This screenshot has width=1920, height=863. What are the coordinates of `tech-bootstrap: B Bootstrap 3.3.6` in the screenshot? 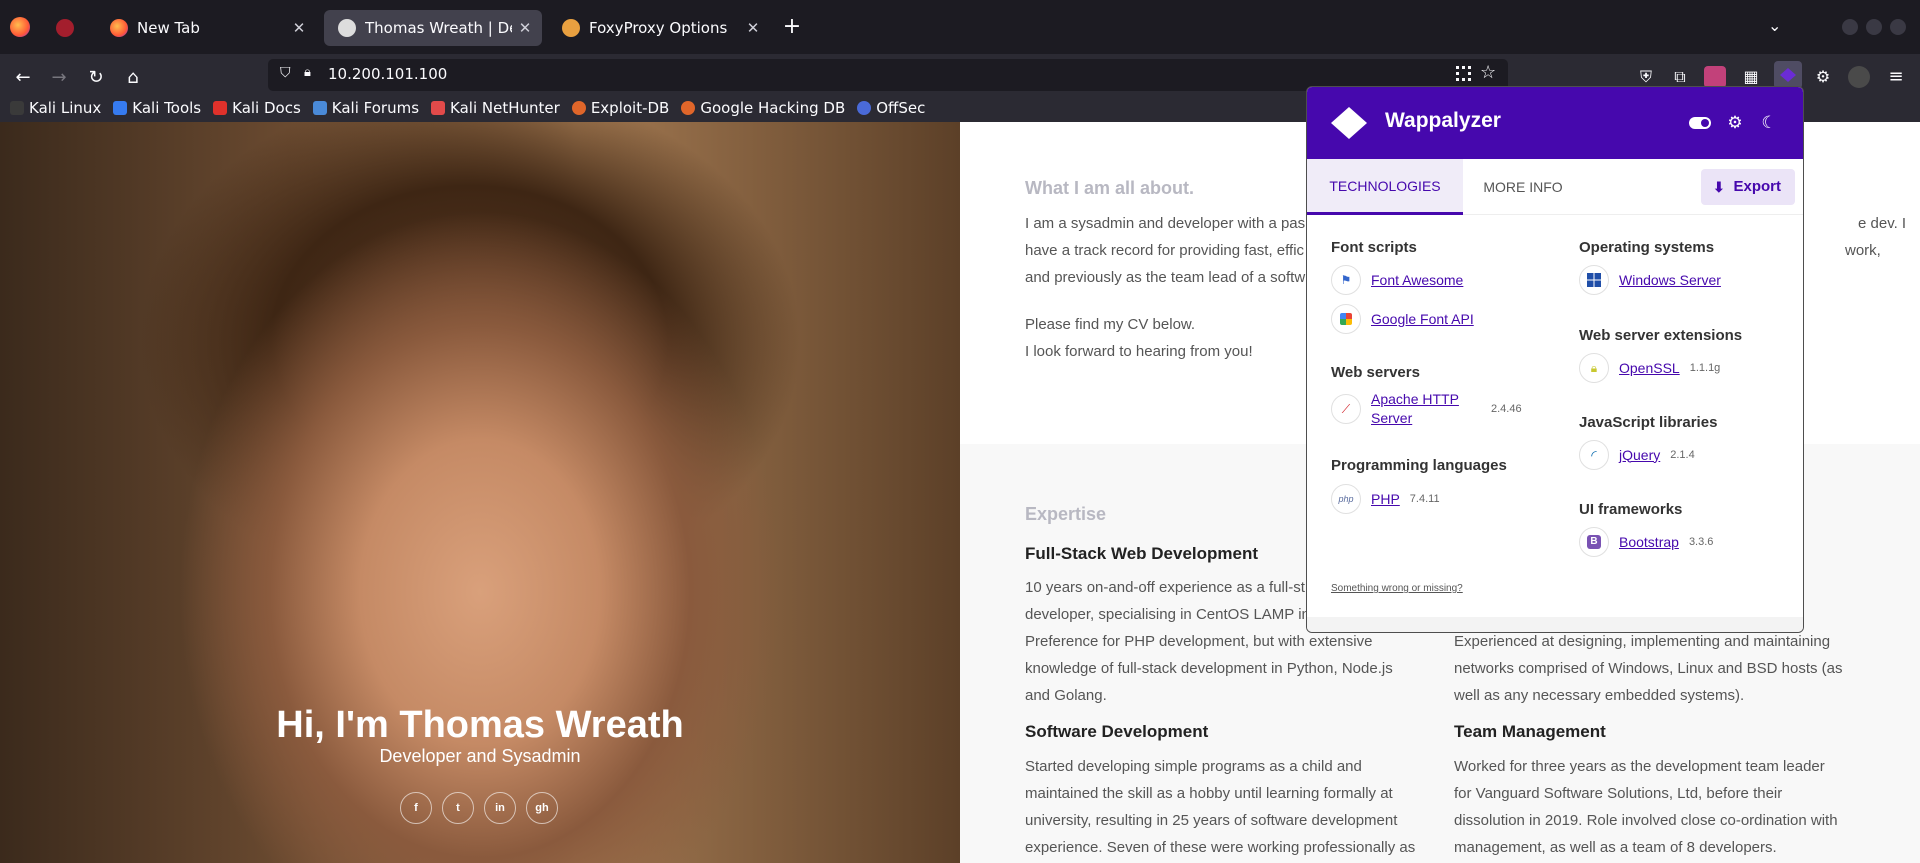 It's located at (1646, 542).